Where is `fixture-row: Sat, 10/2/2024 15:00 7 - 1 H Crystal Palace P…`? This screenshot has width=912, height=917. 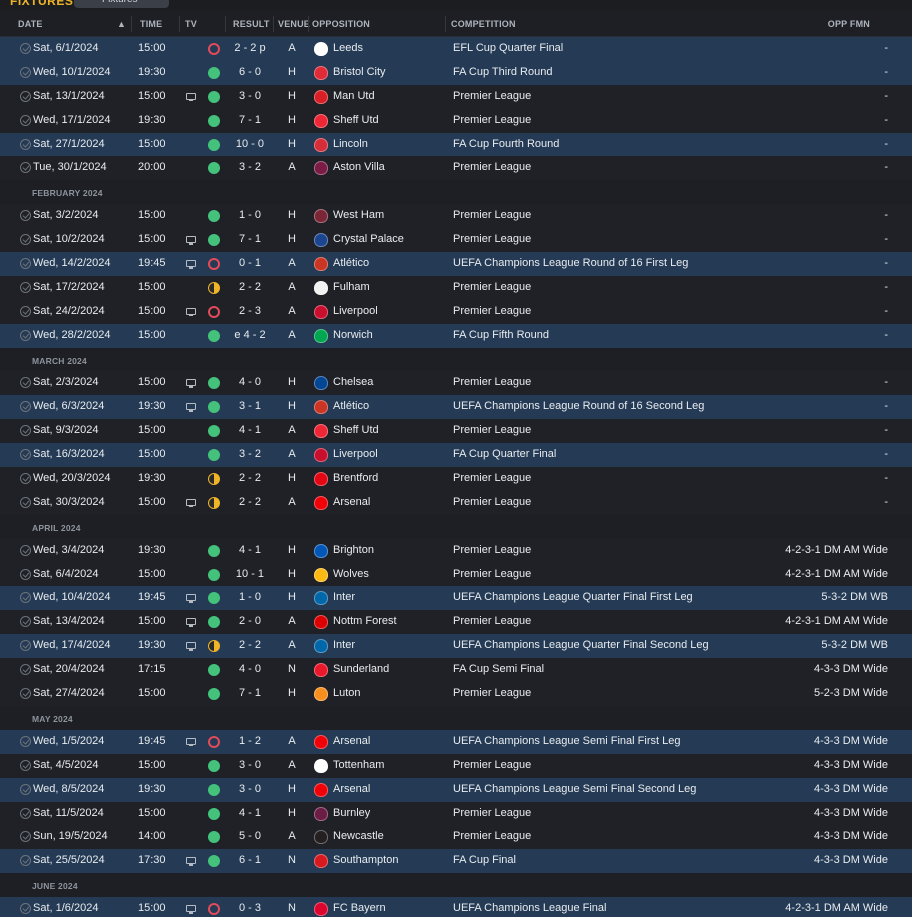 fixture-row: Sat, 10/2/2024 15:00 7 - 1 H Crystal Palace P… is located at coordinates (456, 240).